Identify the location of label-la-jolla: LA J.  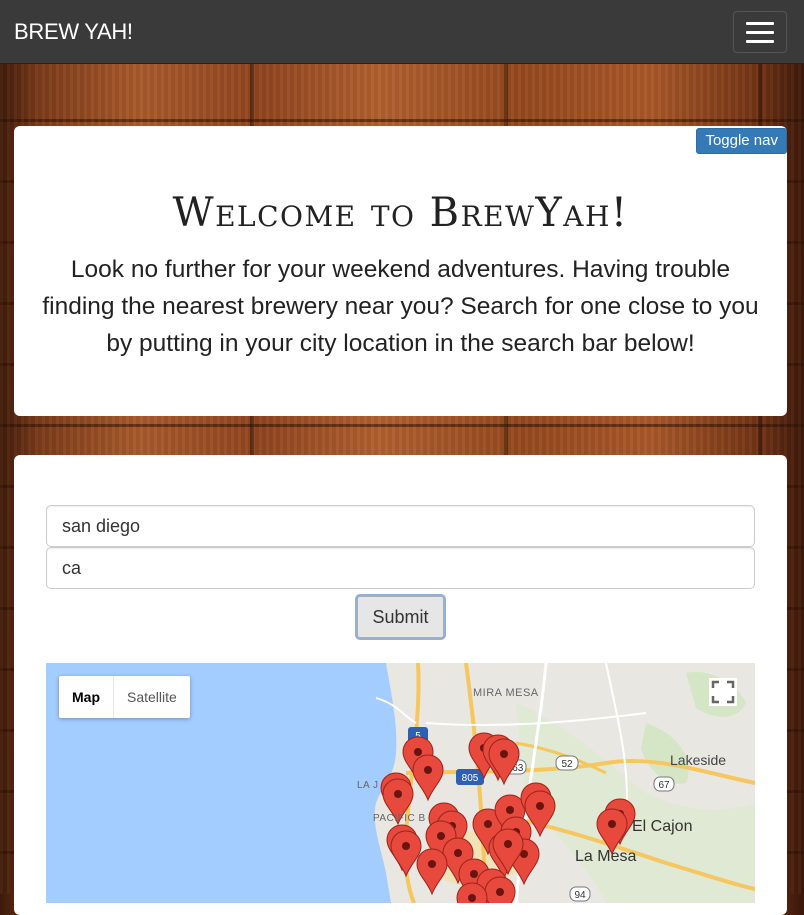
(368, 785).